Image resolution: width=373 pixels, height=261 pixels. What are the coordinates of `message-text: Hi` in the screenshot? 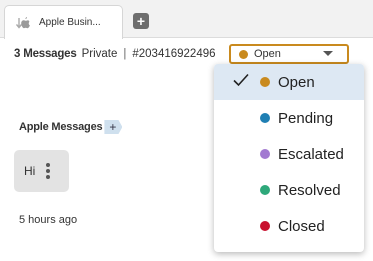 It's located at (30, 171).